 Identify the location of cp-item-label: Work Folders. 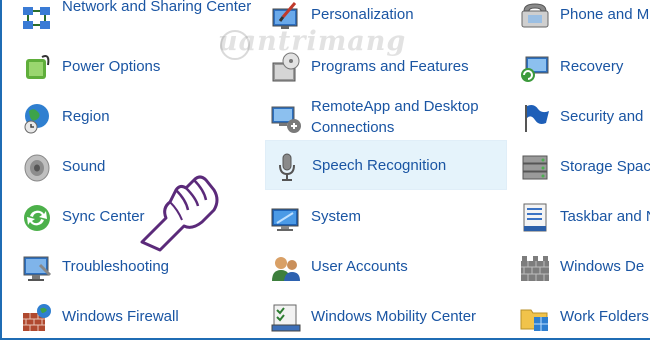
(604, 316).